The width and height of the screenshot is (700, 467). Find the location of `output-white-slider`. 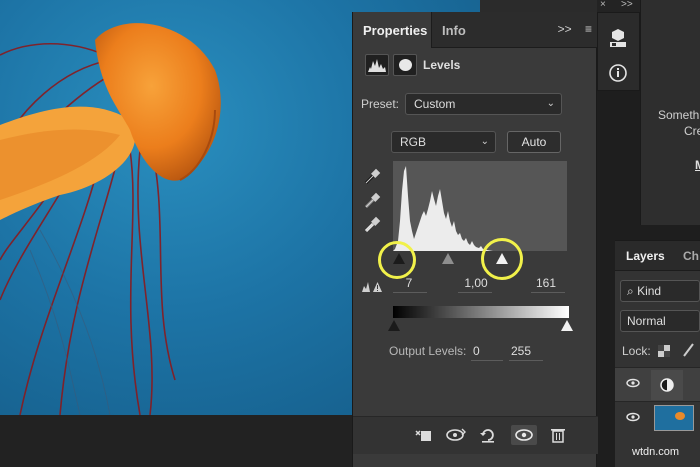

output-white-slider is located at coordinates (567, 325).